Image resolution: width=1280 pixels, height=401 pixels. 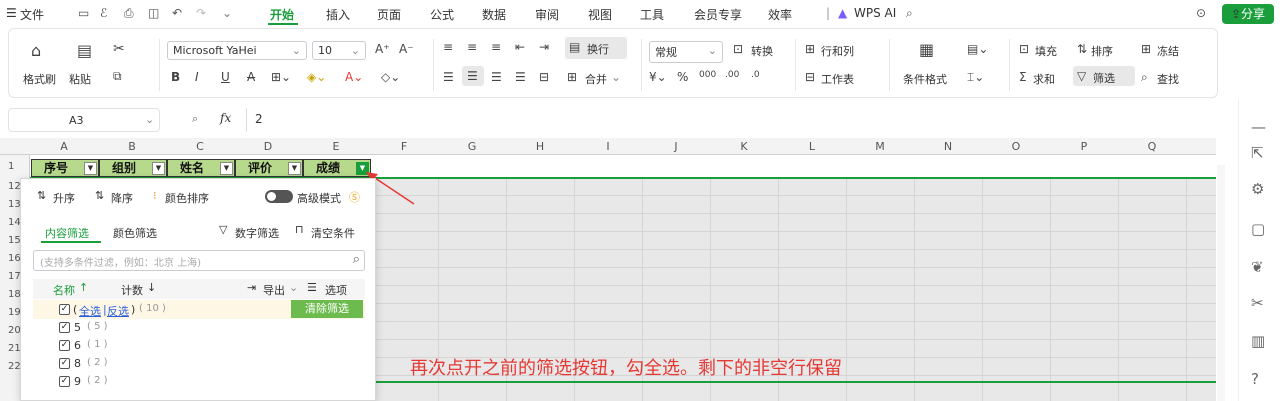 What do you see at coordinates (1257, 153) in the screenshot?
I see `pointer-icon: ⇱` at bounding box center [1257, 153].